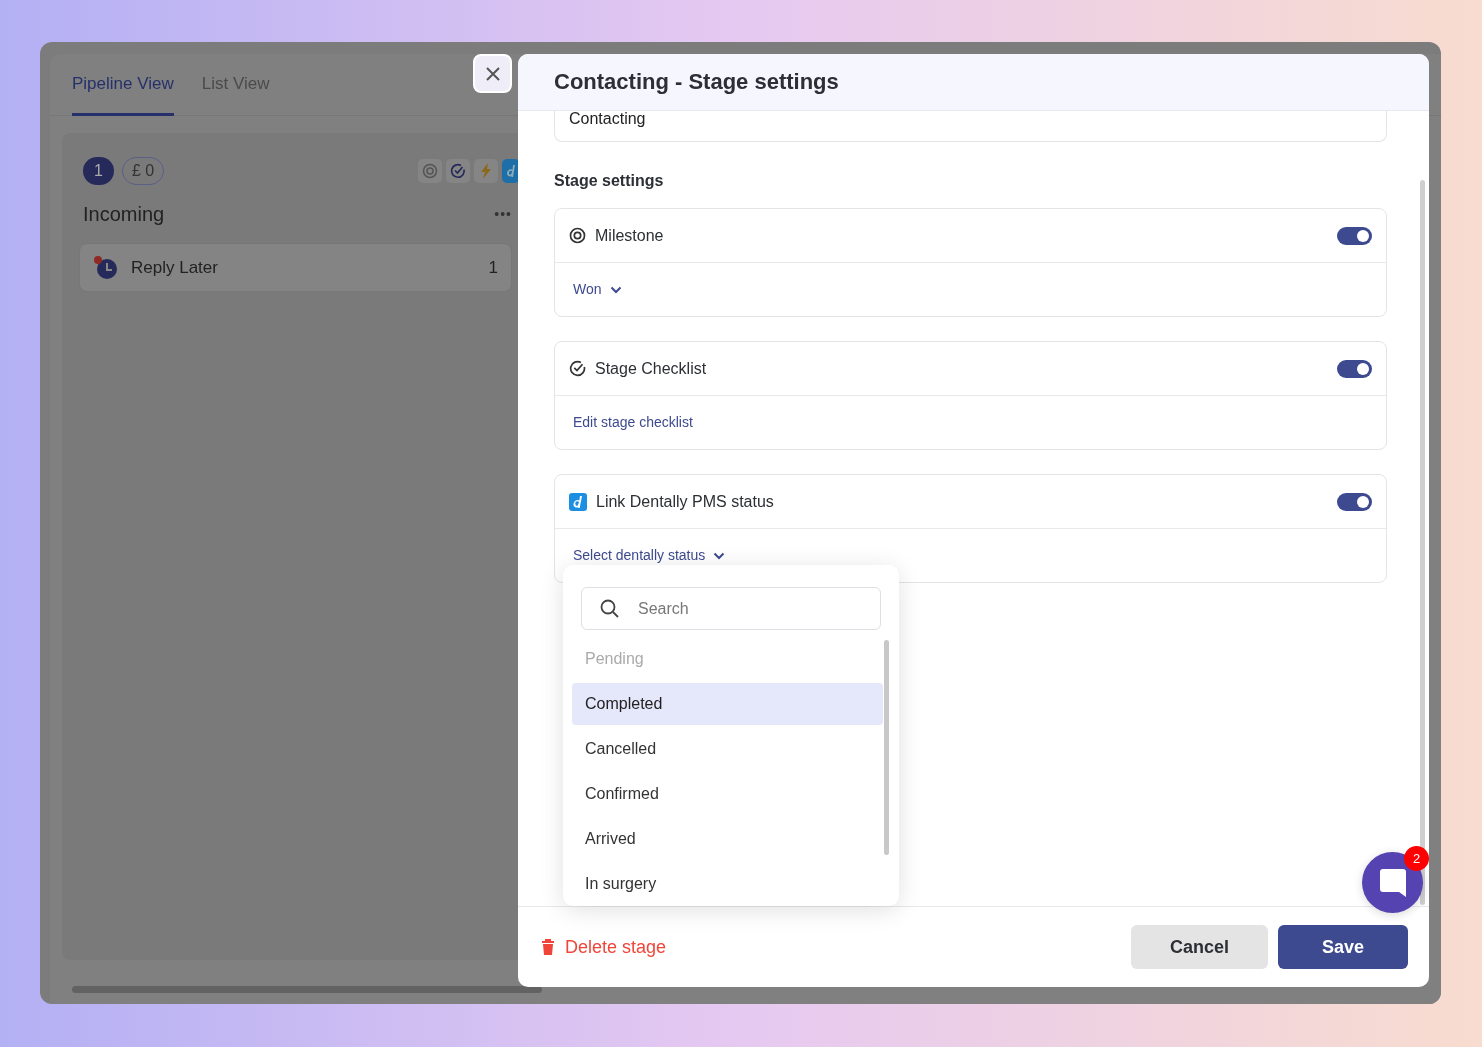 This screenshot has width=1482, height=1047. What do you see at coordinates (731, 608) in the screenshot?
I see `search-field: Search` at bounding box center [731, 608].